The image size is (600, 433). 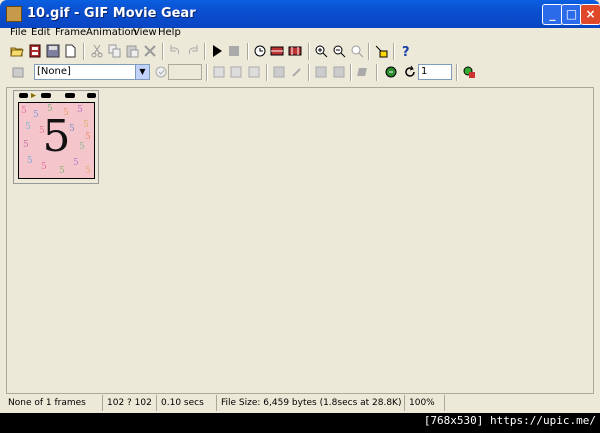 What do you see at coordinates (70, 32) in the screenshot?
I see `menu-frame: Frame` at bounding box center [70, 32].